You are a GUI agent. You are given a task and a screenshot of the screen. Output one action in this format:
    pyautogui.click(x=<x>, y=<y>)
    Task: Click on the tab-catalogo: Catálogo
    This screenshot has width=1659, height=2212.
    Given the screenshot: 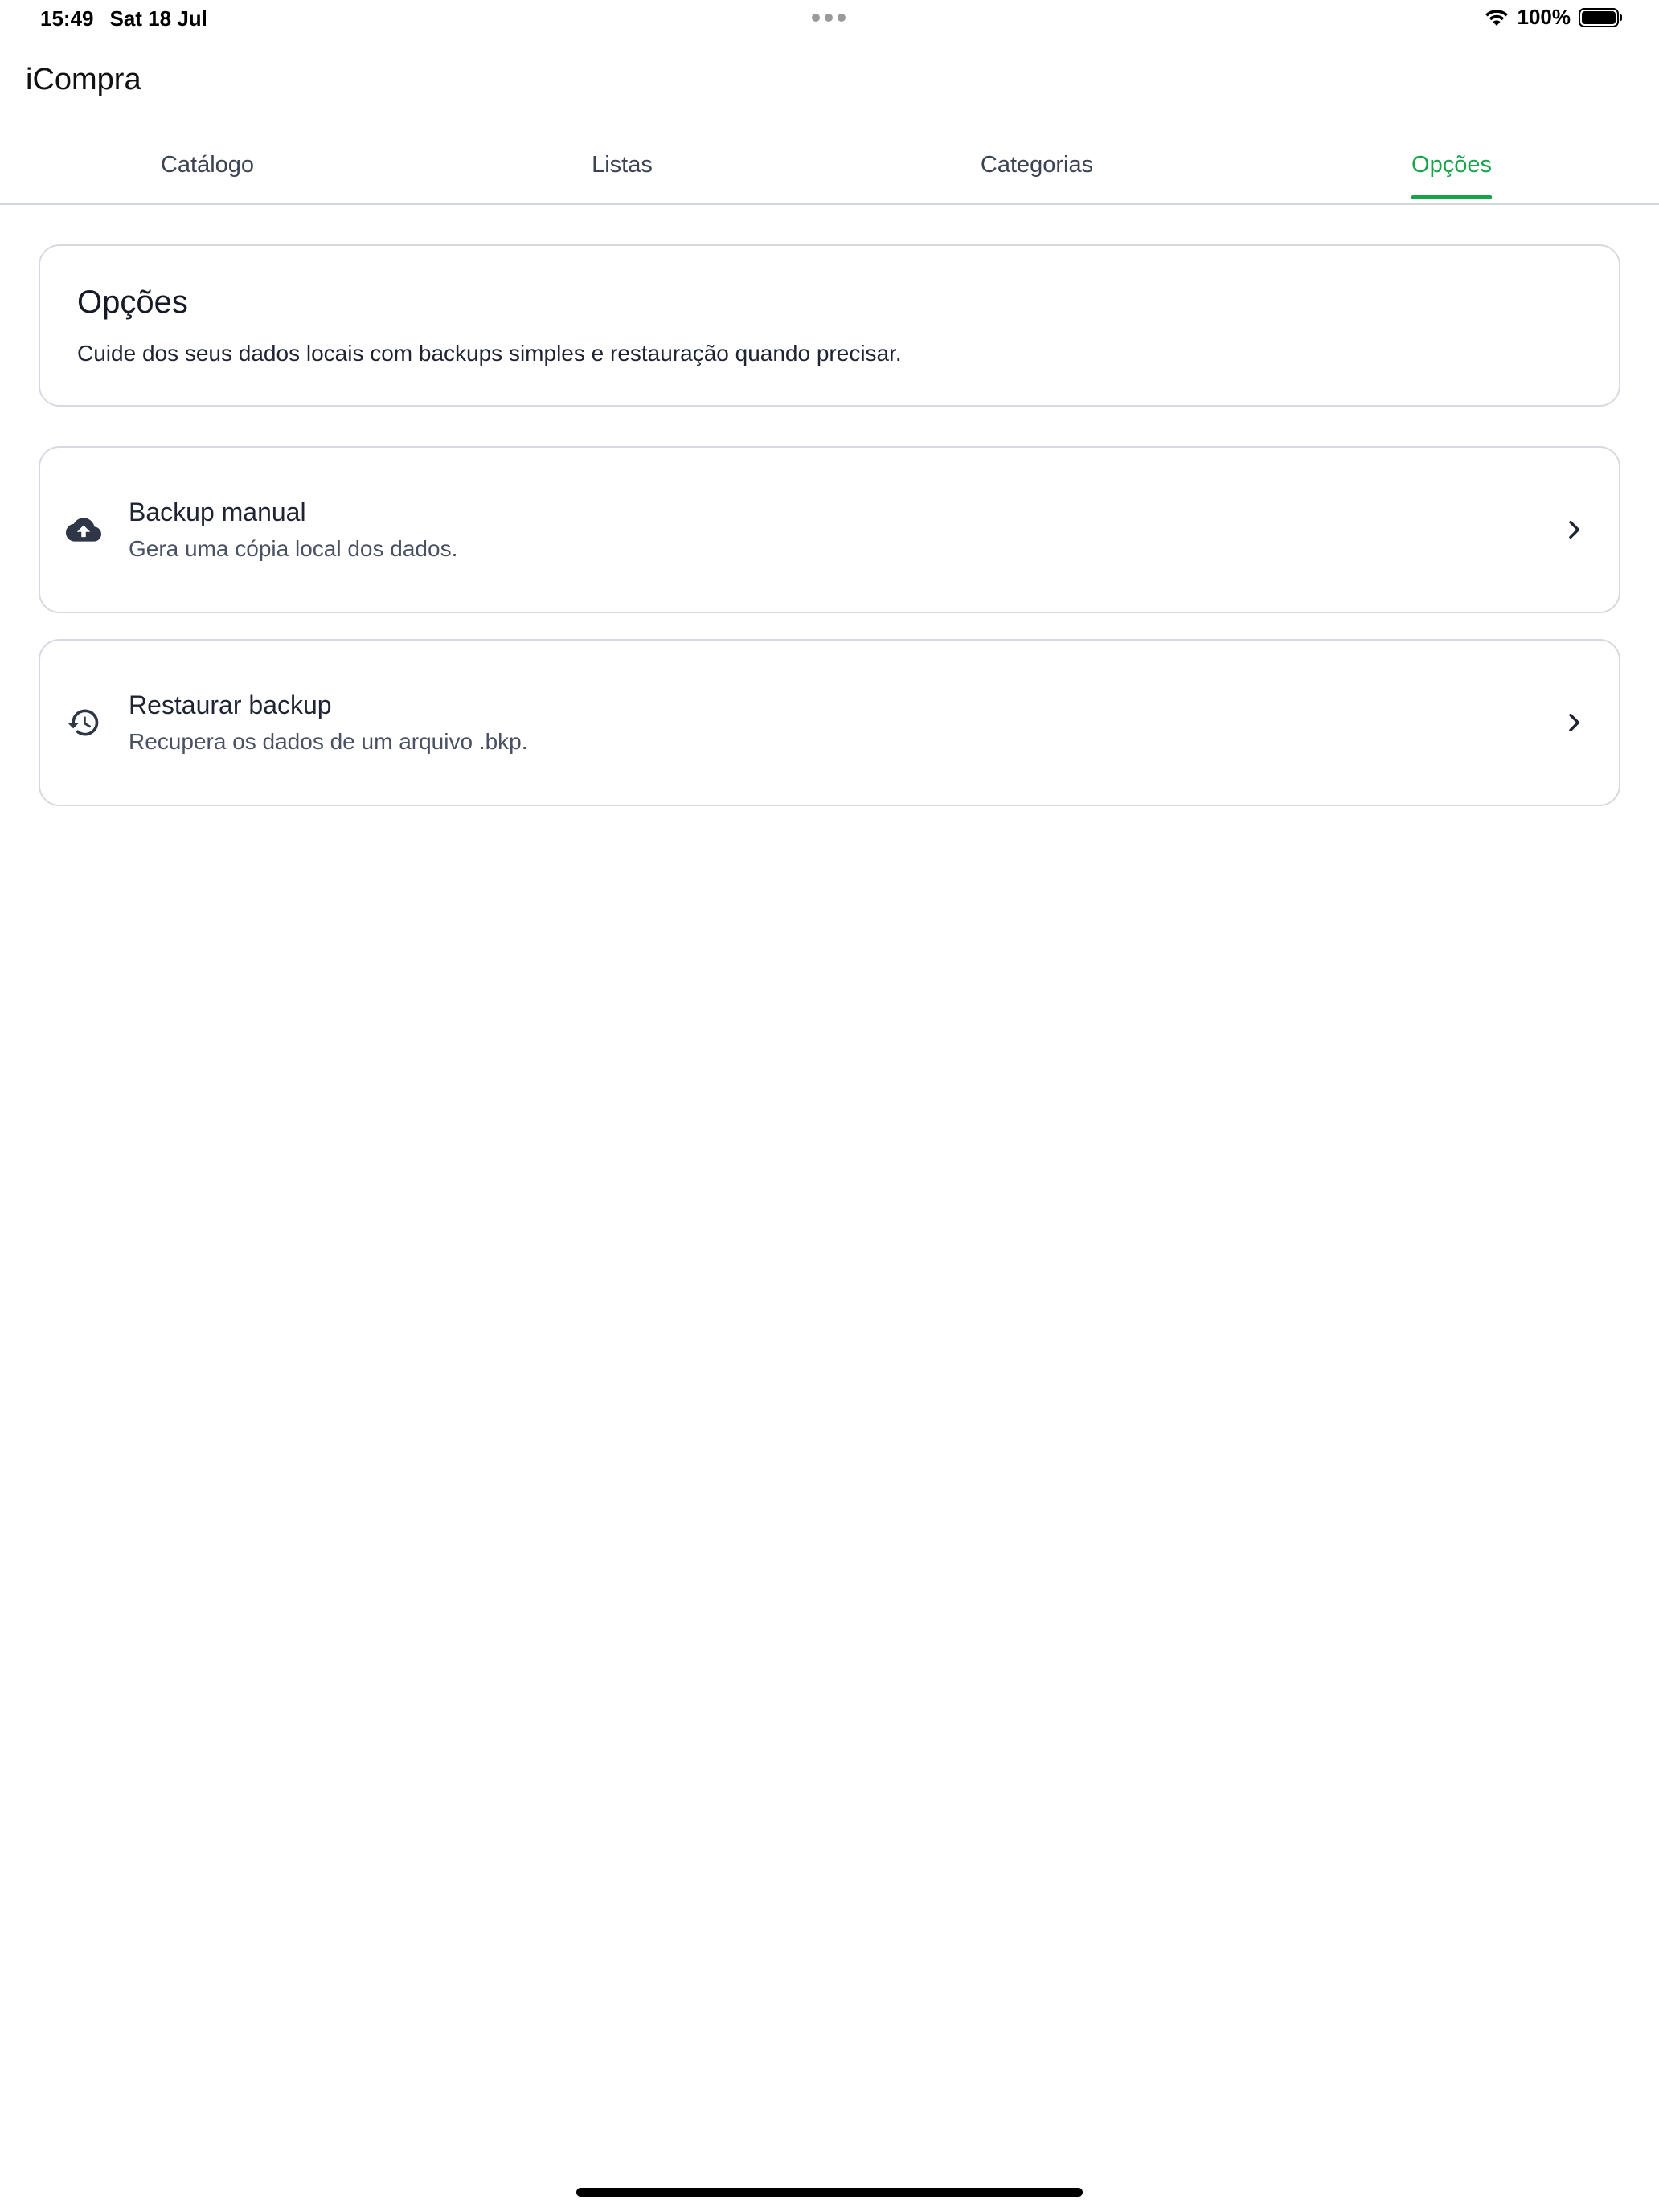 What is the action you would take?
    pyautogui.click(x=207, y=168)
    